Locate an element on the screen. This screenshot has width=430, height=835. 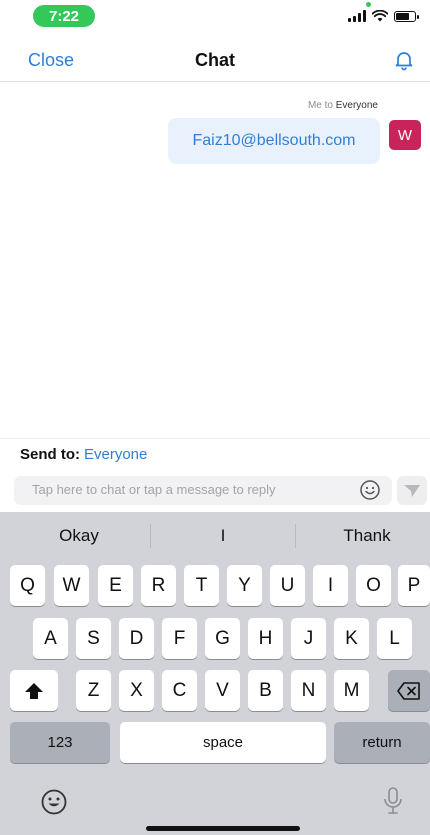
message-bubble: Faiz10@bellsouth.com is located at coordinates (274, 141).